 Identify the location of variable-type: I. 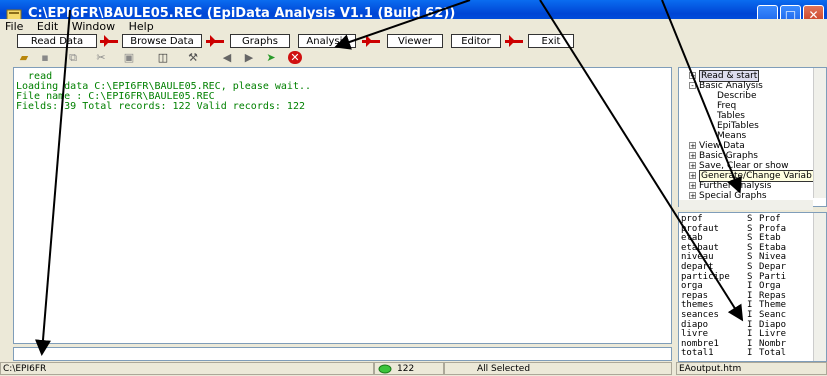
(750, 353).